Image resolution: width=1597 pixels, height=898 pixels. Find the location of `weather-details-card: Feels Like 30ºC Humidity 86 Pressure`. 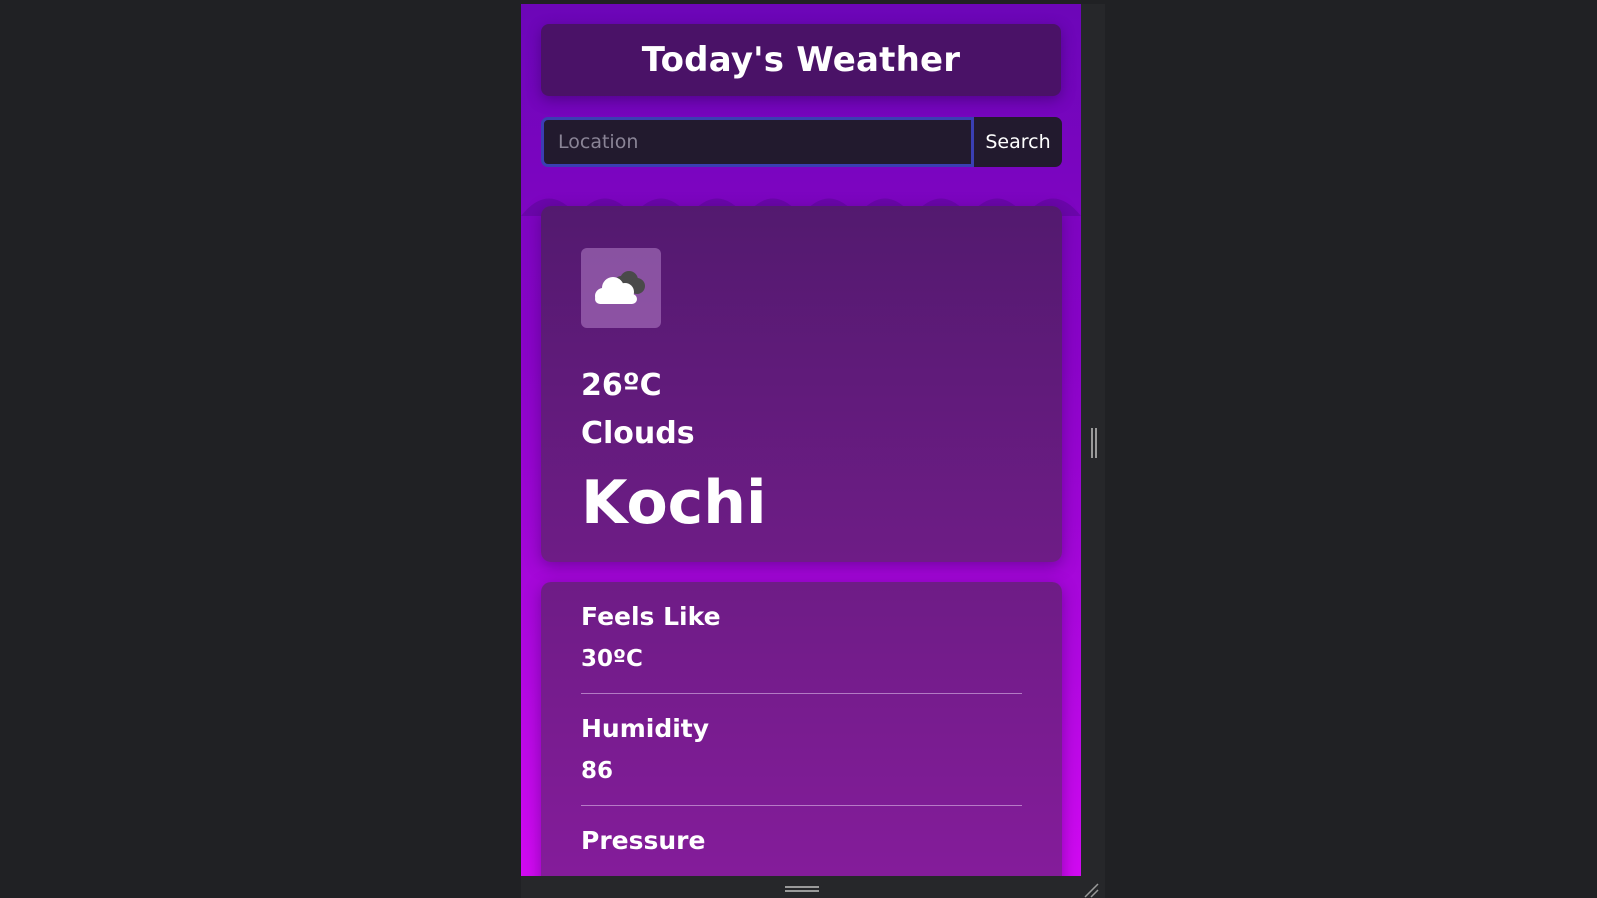

weather-details-card: Feels Like 30ºC Humidity 86 Pressure is located at coordinates (801, 729).